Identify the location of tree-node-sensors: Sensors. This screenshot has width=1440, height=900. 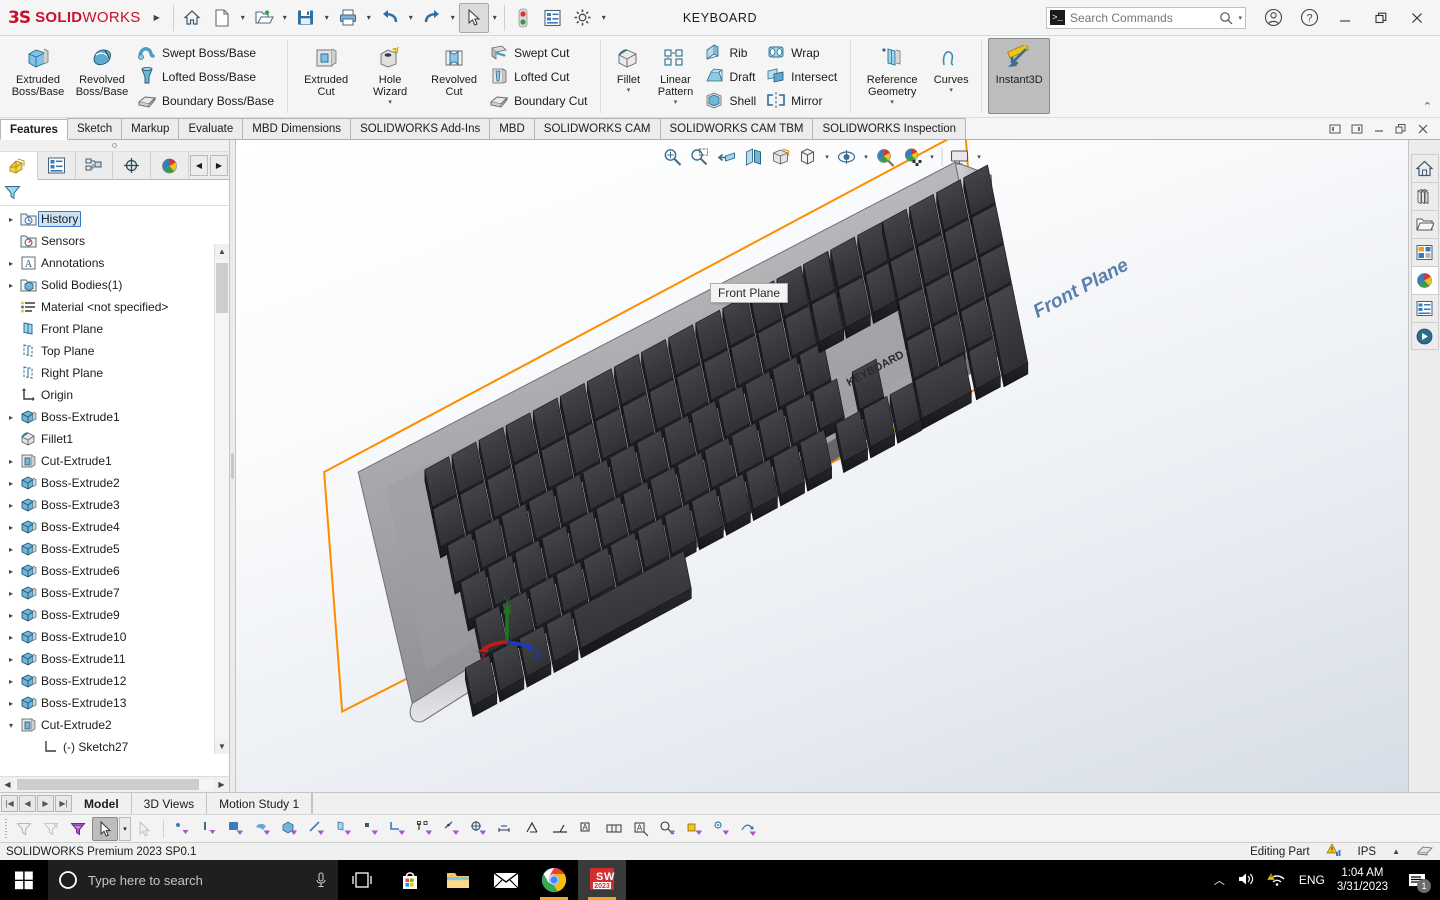
(114, 241).